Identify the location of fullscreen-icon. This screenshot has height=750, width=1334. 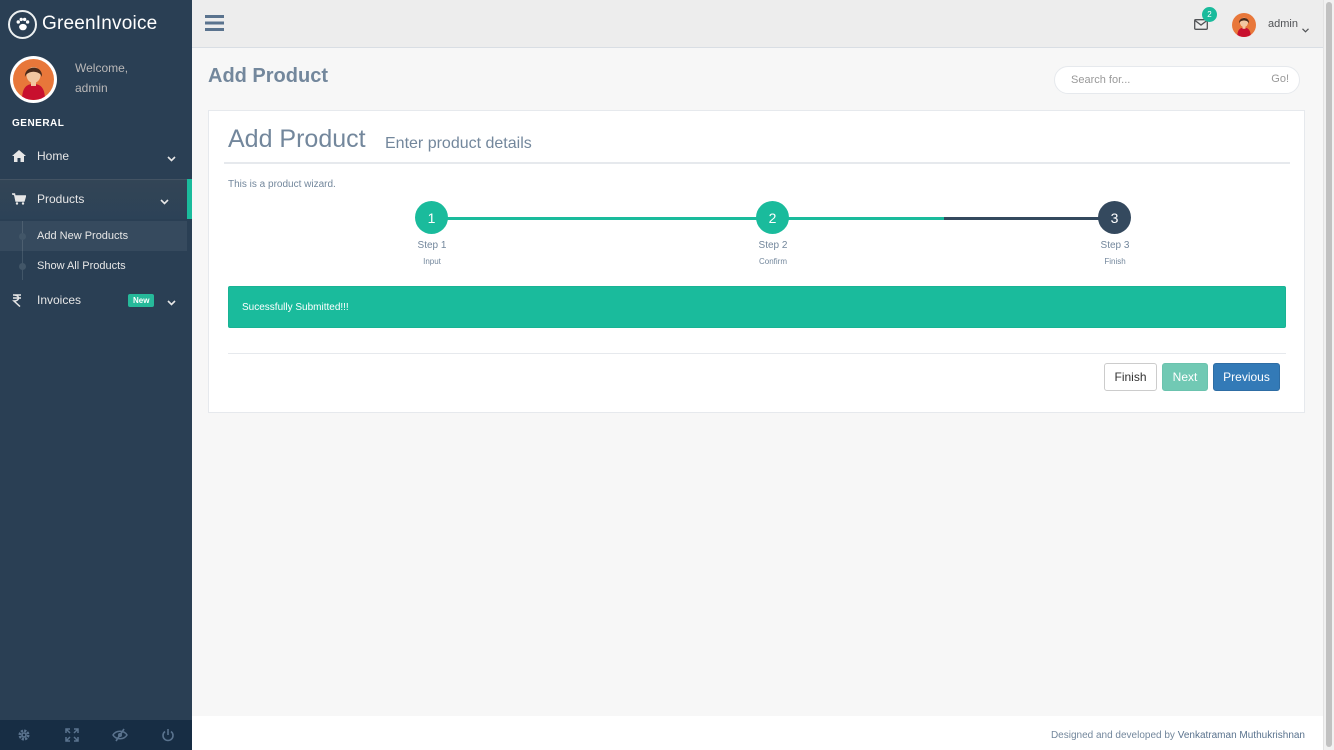
(72, 735).